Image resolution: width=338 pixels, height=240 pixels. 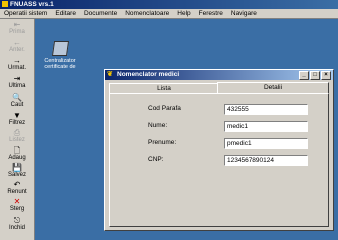 I want to click on menu-help: Help, so click(x=183, y=13).